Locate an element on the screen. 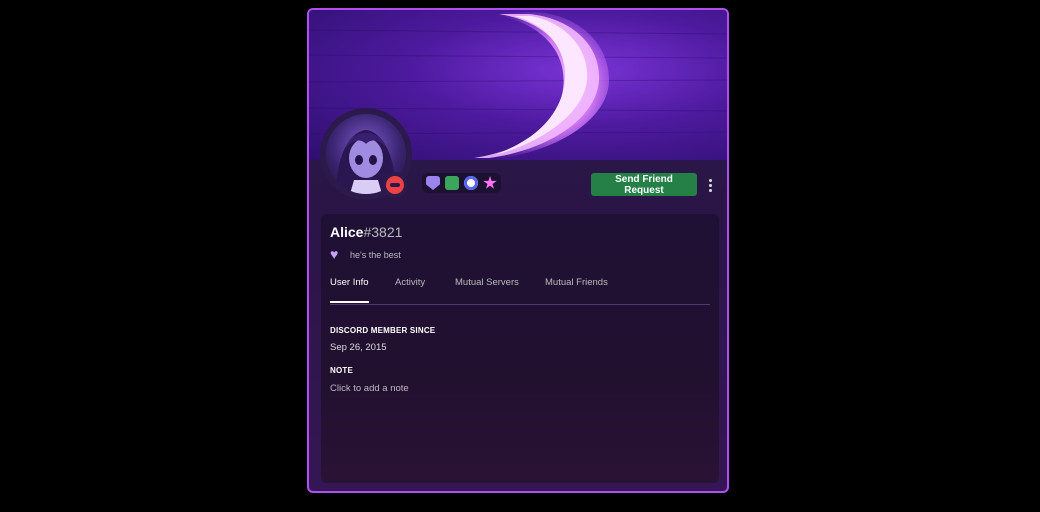 Image resolution: width=1040 pixels, height=512 pixels. star-badge-icon is located at coordinates (490, 182).